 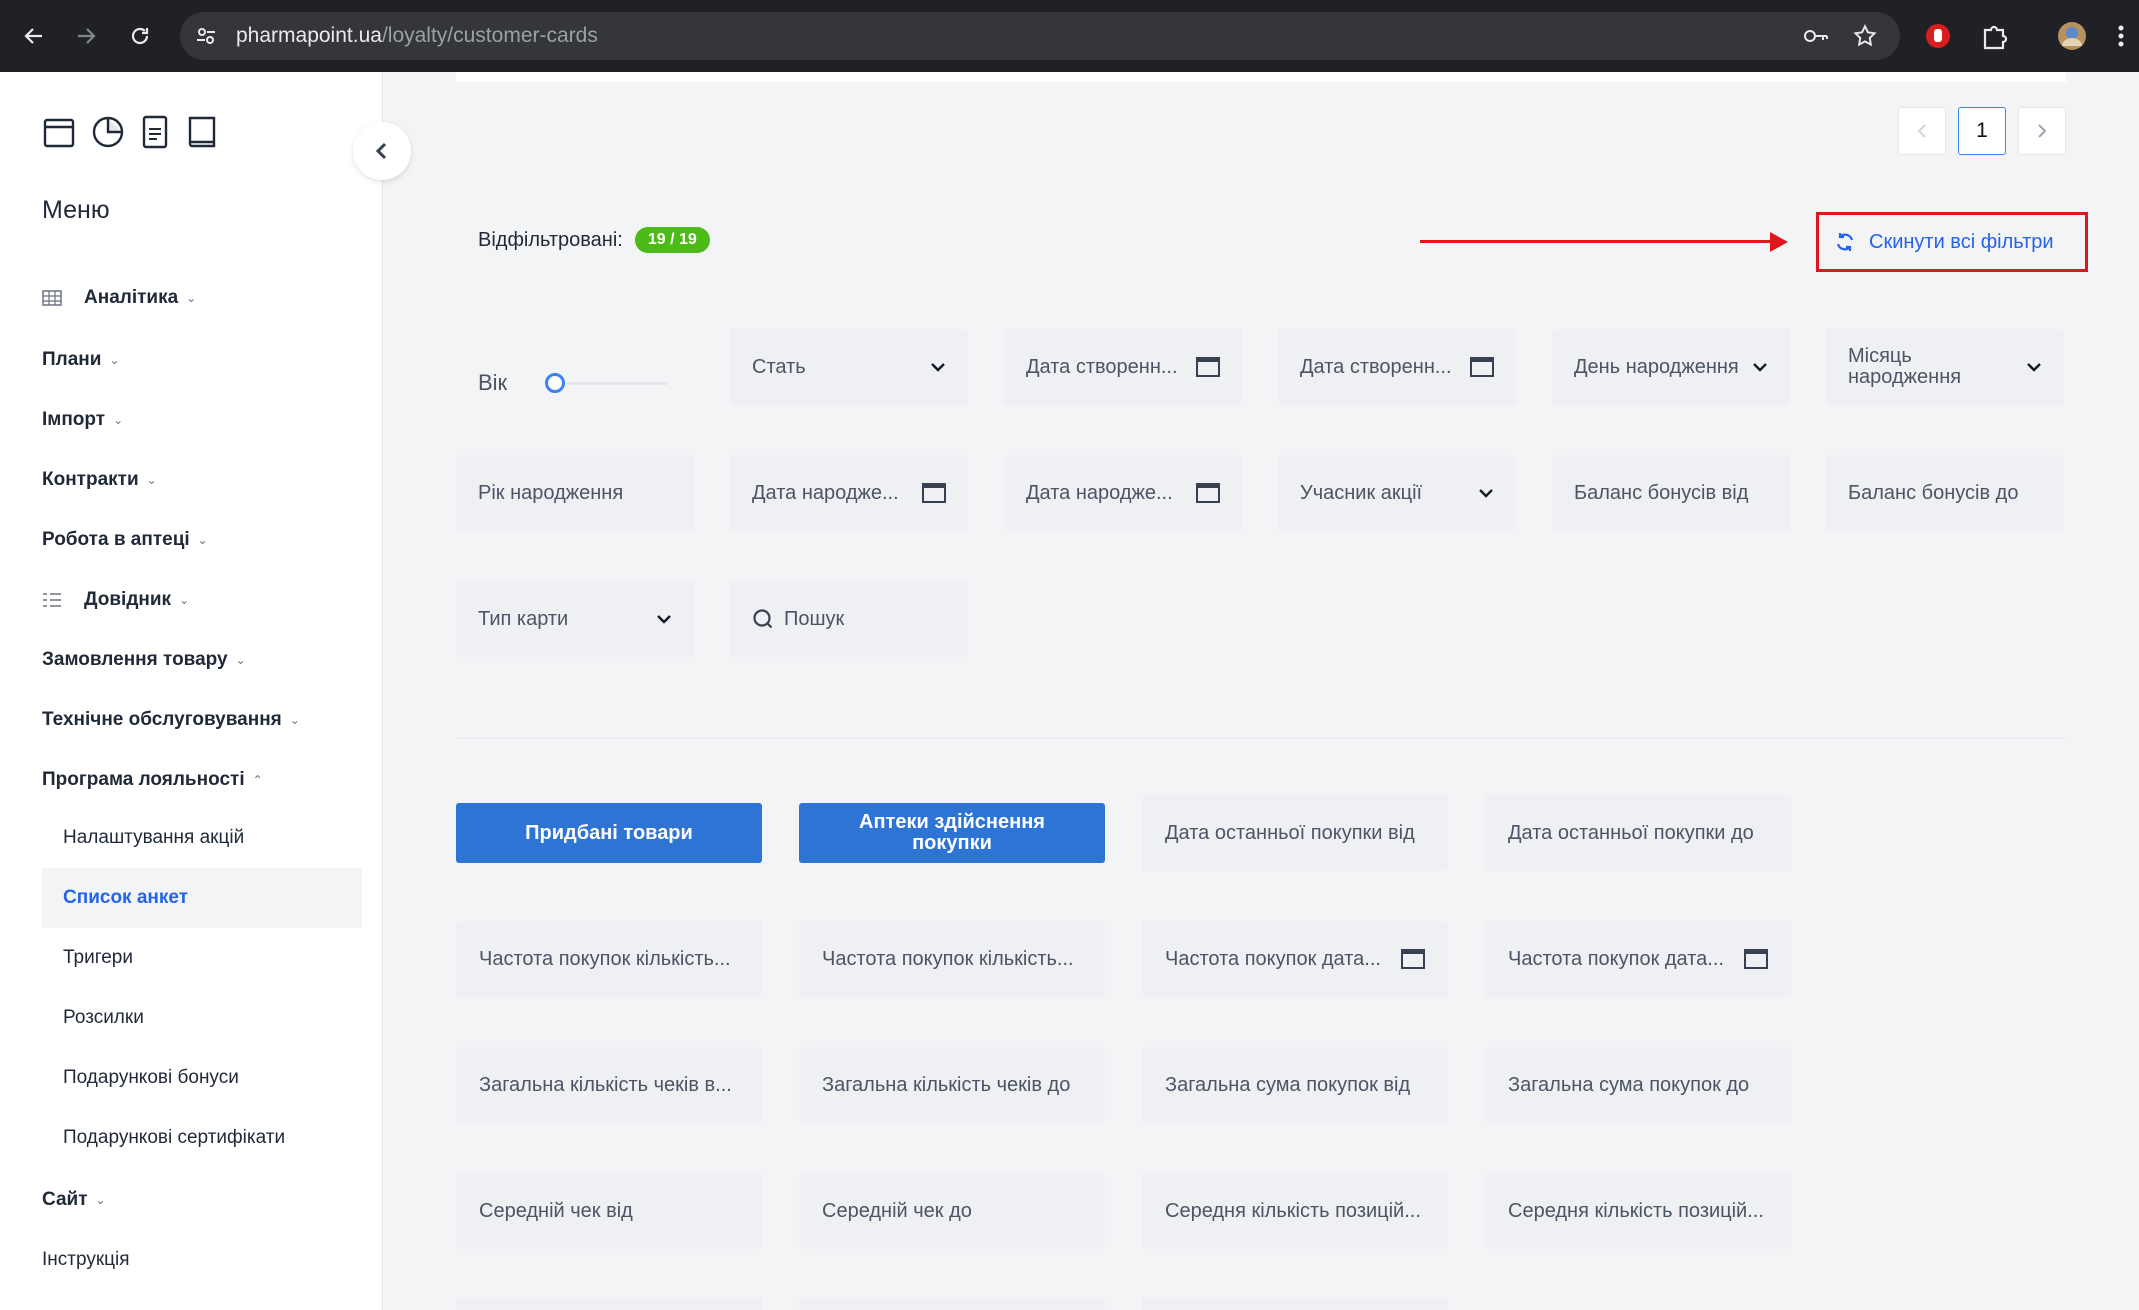 I want to click on average-receipt-to-field: Середній чек до, so click(x=952, y=1211).